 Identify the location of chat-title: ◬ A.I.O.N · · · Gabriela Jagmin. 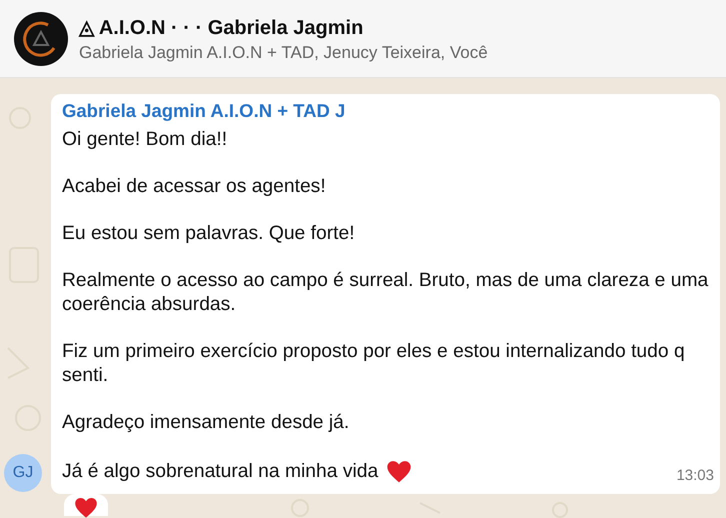
(221, 28).